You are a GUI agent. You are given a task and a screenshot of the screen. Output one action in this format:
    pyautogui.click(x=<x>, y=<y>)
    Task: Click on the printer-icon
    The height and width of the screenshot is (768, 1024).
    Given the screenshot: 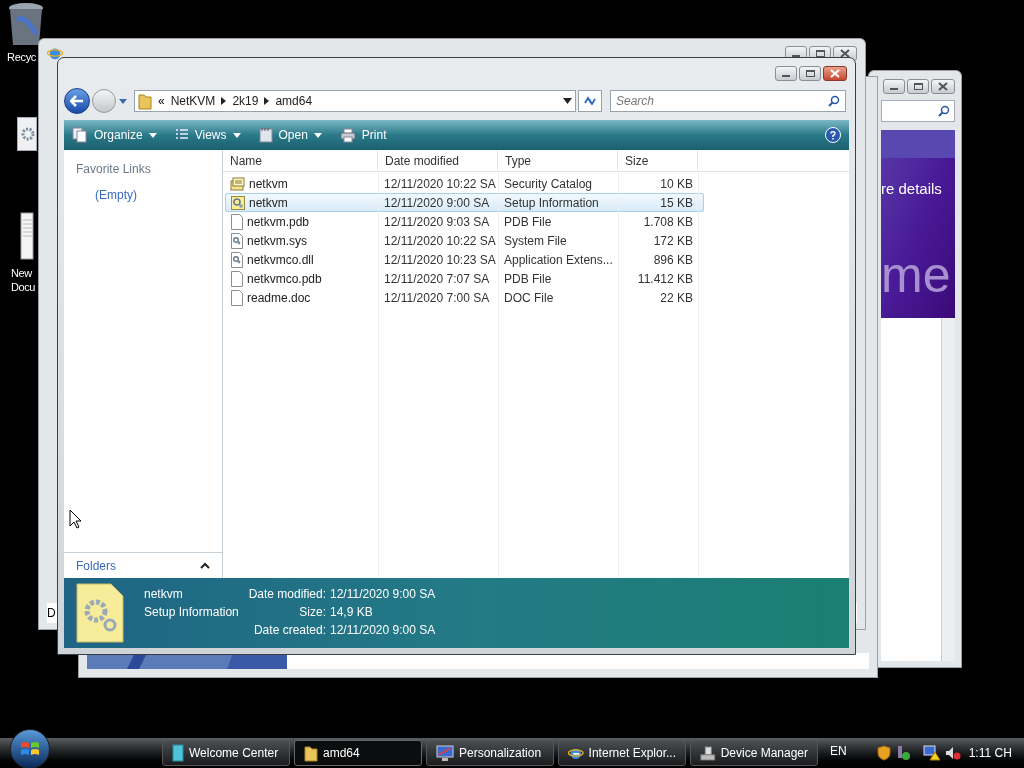 What is the action you would take?
    pyautogui.click(x=347, y=135)
    